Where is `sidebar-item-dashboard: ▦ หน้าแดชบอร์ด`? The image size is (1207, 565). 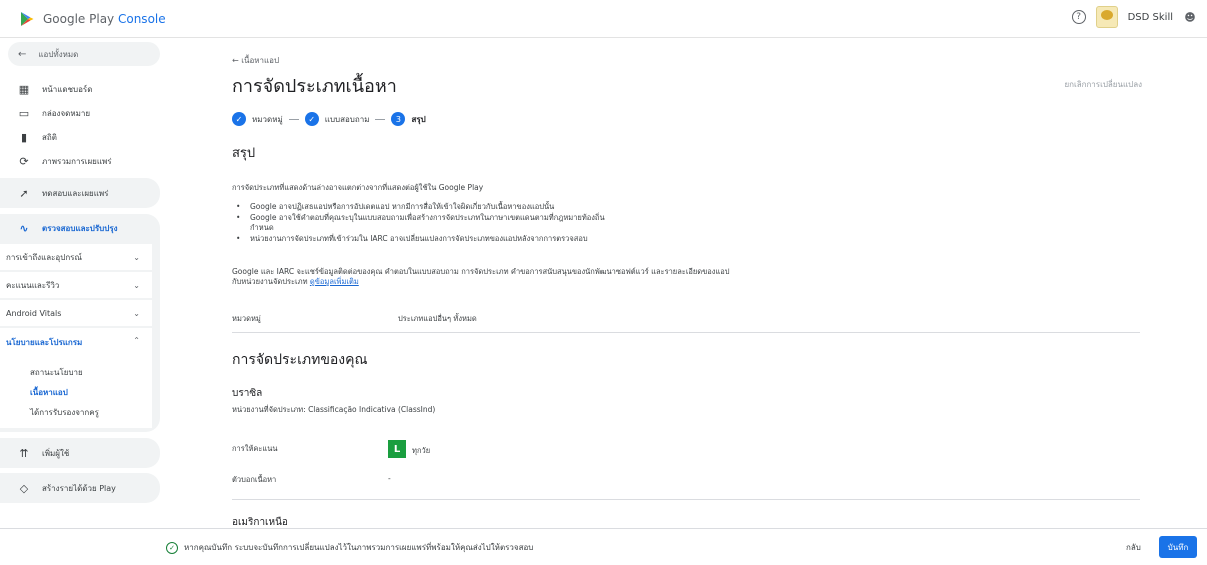 sidebar-item-dashboard: ▦ หน้าแดชบอร์ด is located at coordinates (82, 89).